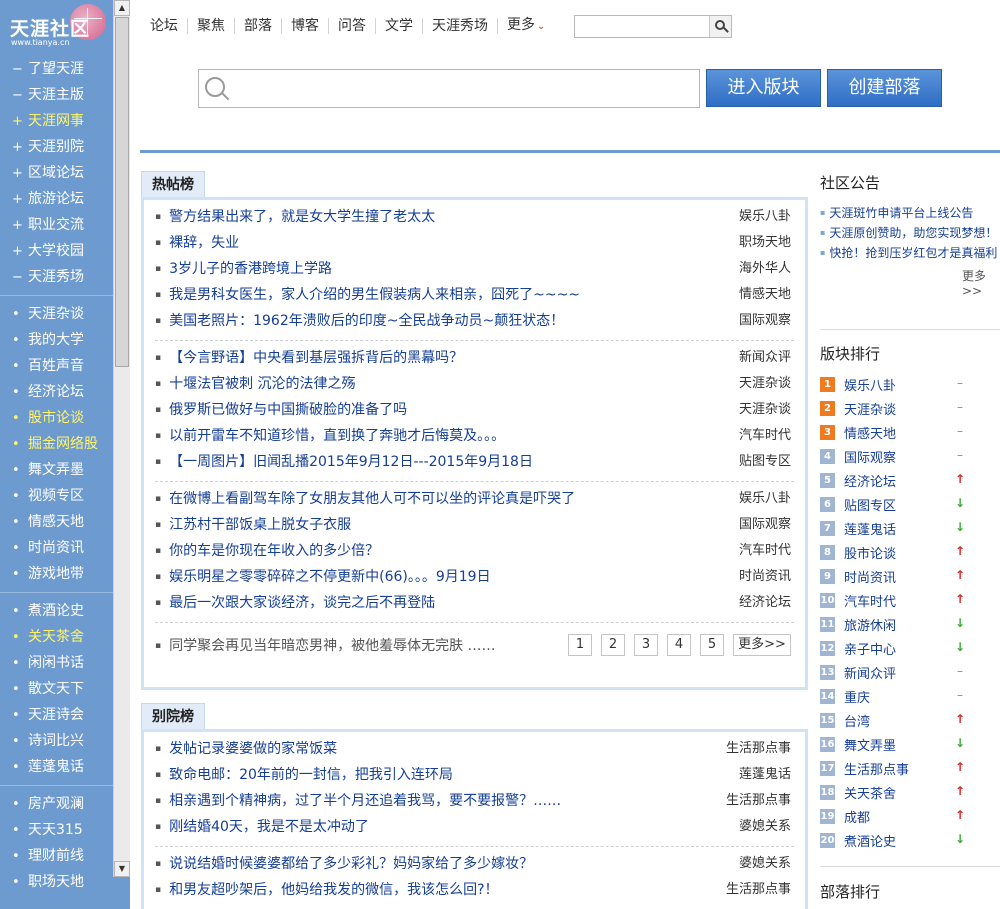 This screenshot has height=909, width=1000. Describe the element at coordinates (766, 551) in the screenshot. I see `post-board-link: 汽车时代` at that location.